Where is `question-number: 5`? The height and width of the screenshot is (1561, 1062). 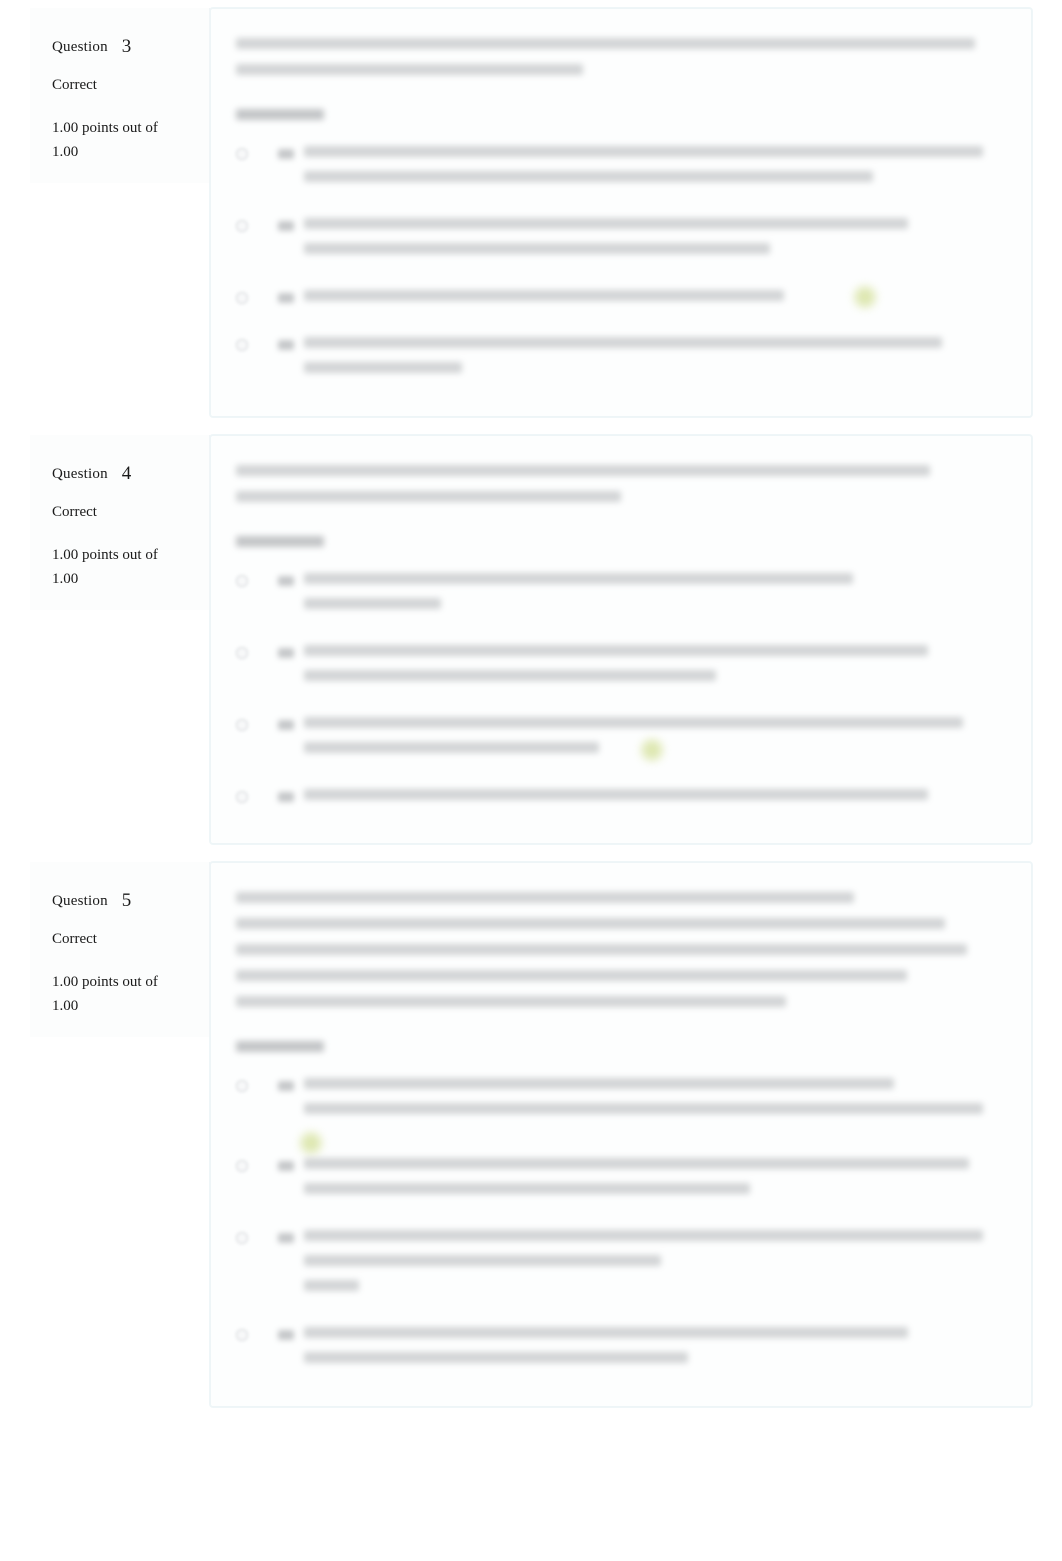 question-number: 5 is located at coordinates (126, 900).